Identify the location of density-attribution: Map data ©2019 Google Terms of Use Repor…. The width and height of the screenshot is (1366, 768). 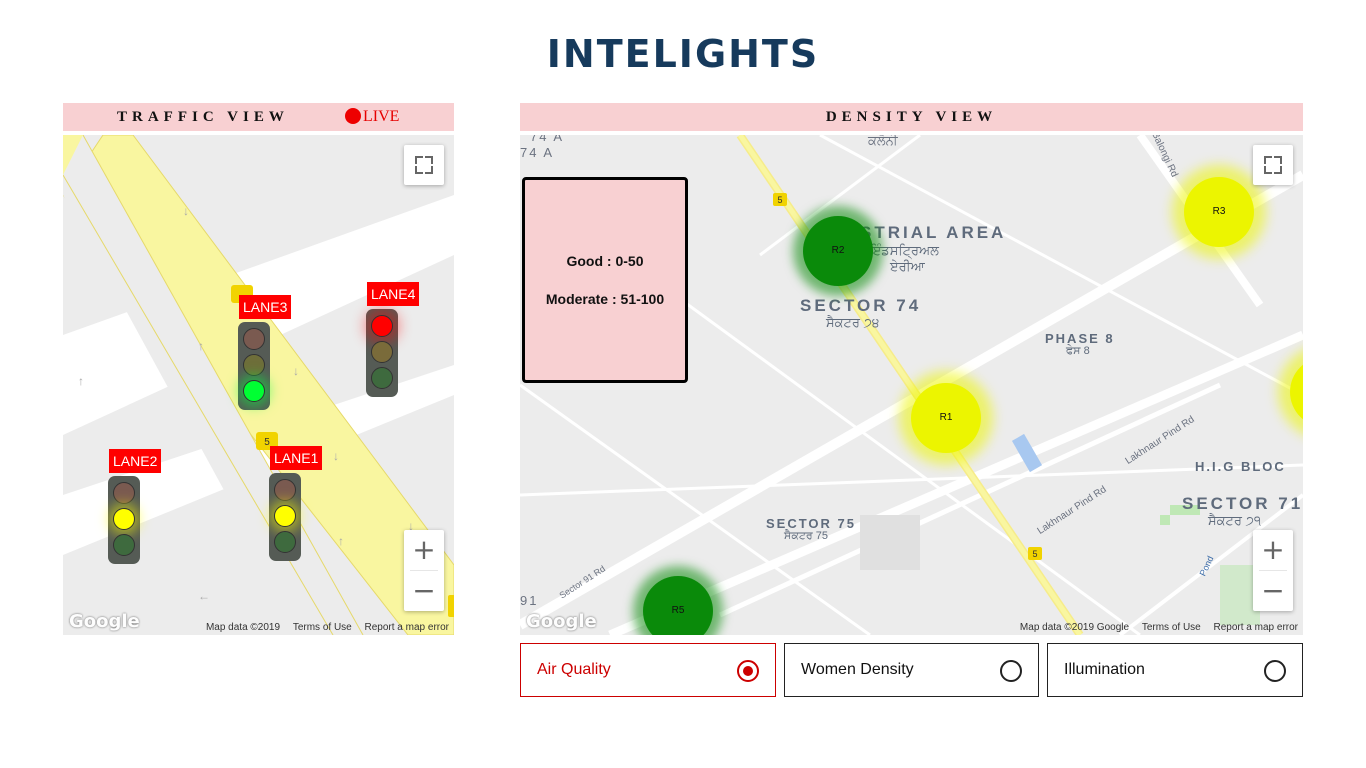
(1154, 627).